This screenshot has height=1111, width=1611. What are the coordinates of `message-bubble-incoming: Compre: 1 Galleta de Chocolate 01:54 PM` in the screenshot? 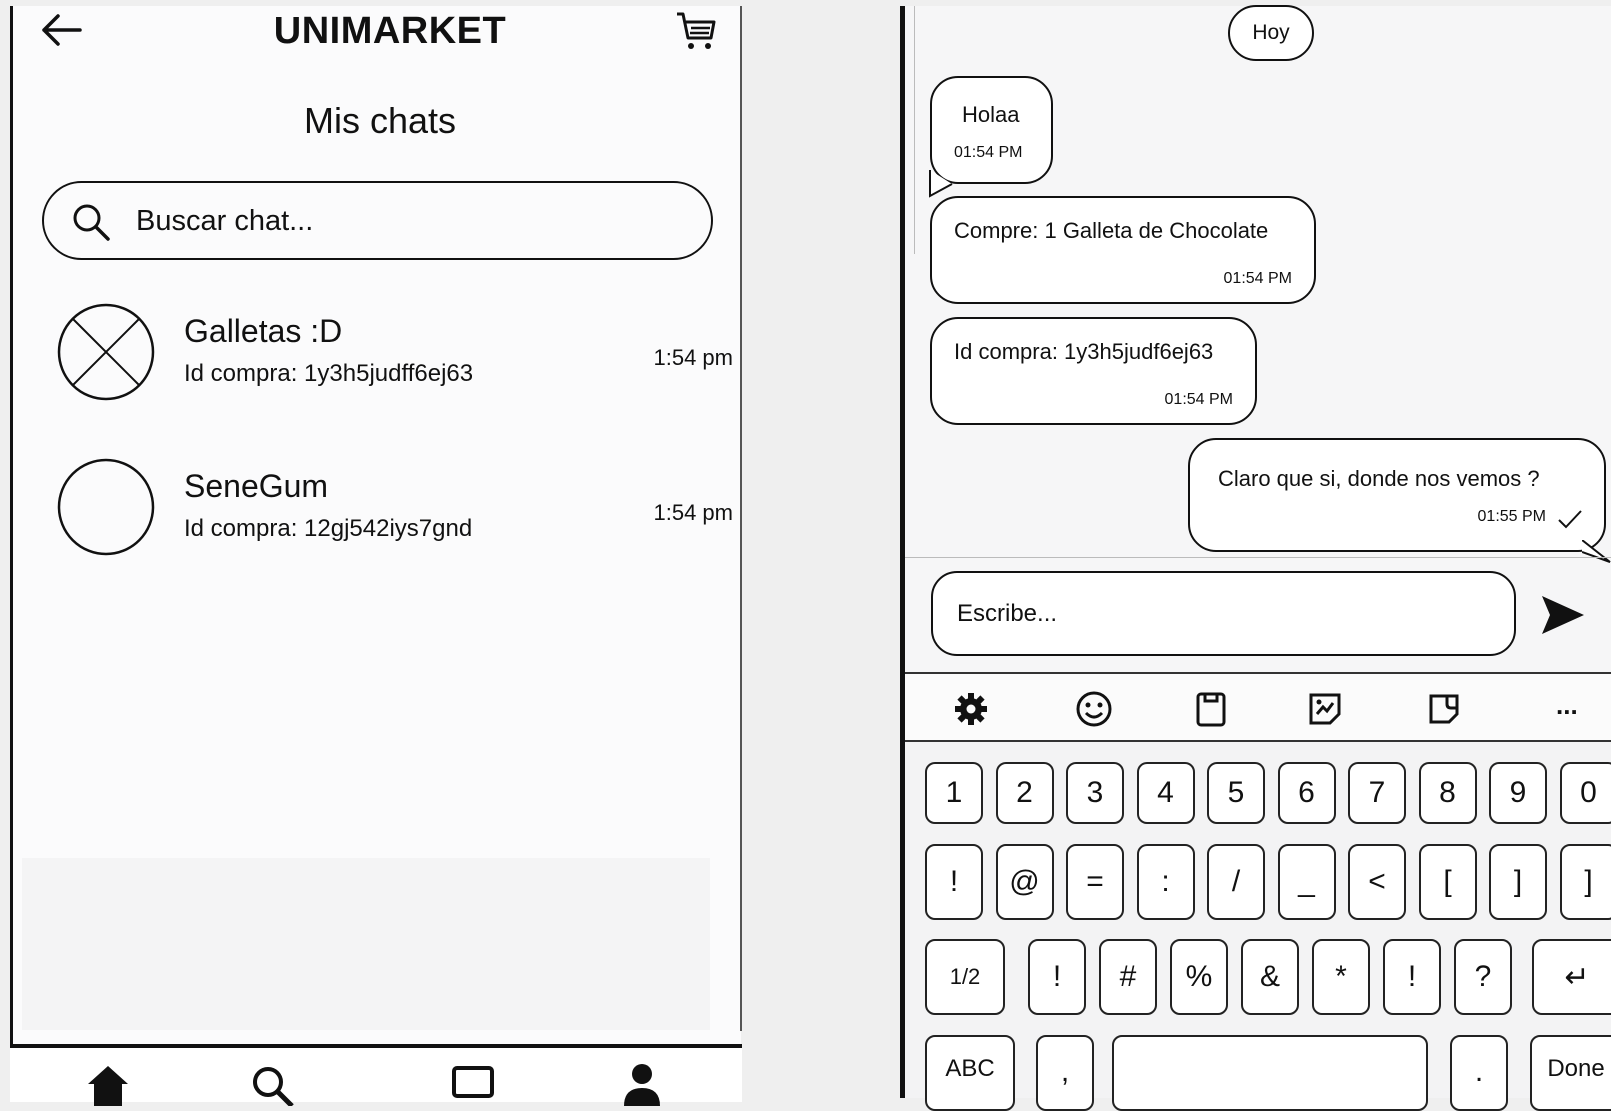 It's located at (1123, 250).